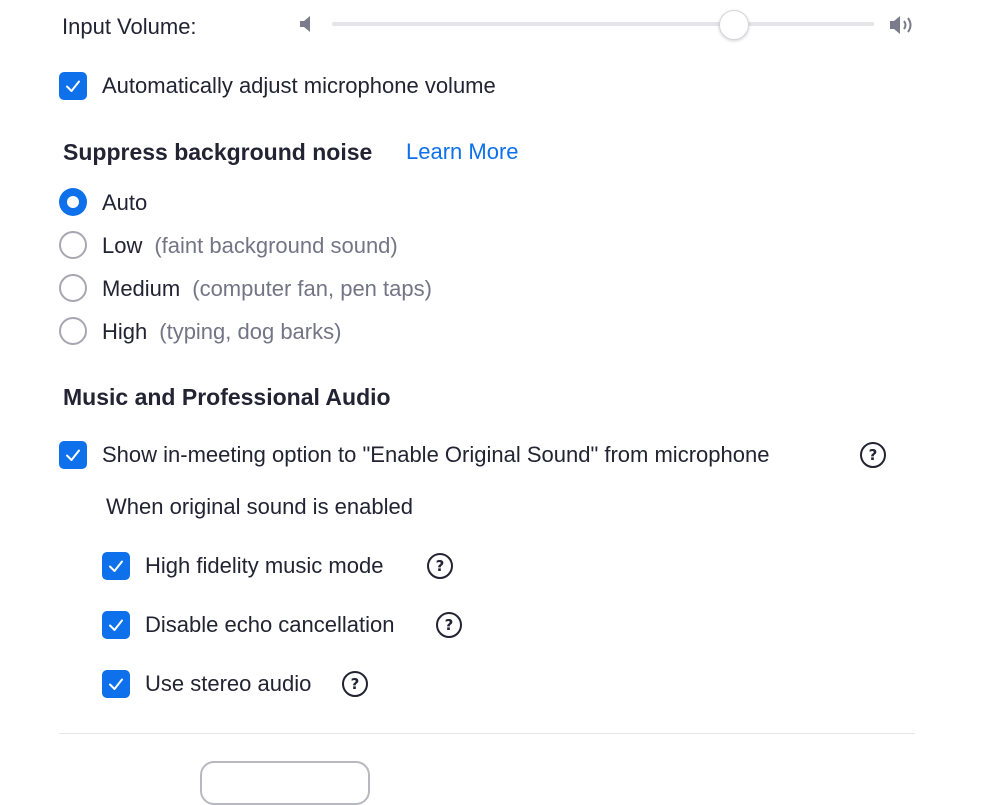 This screenshot has width=1000, height=805. What do you see at coordinates (264, 565) in the screenshot?
I see `high-fidelity-label: High fidelity music mode` at bounding box center [264, 565].